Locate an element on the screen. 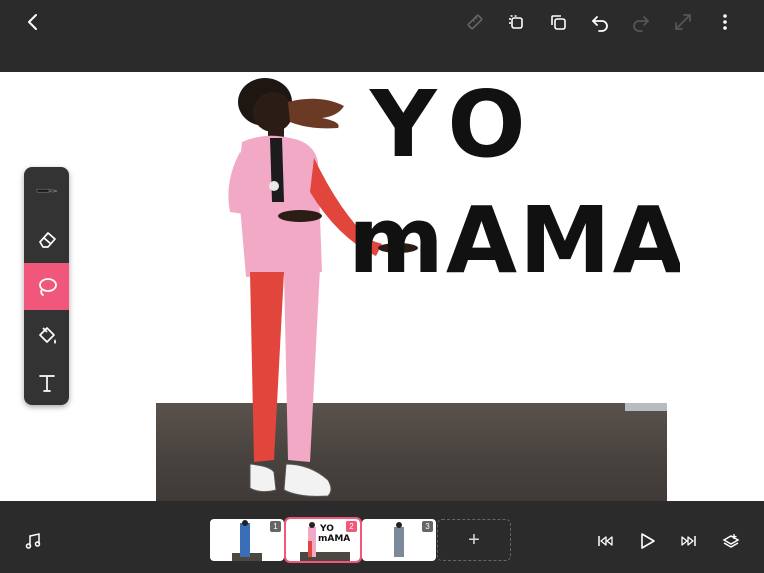  tool-panel is located at coordinates (46, 286).